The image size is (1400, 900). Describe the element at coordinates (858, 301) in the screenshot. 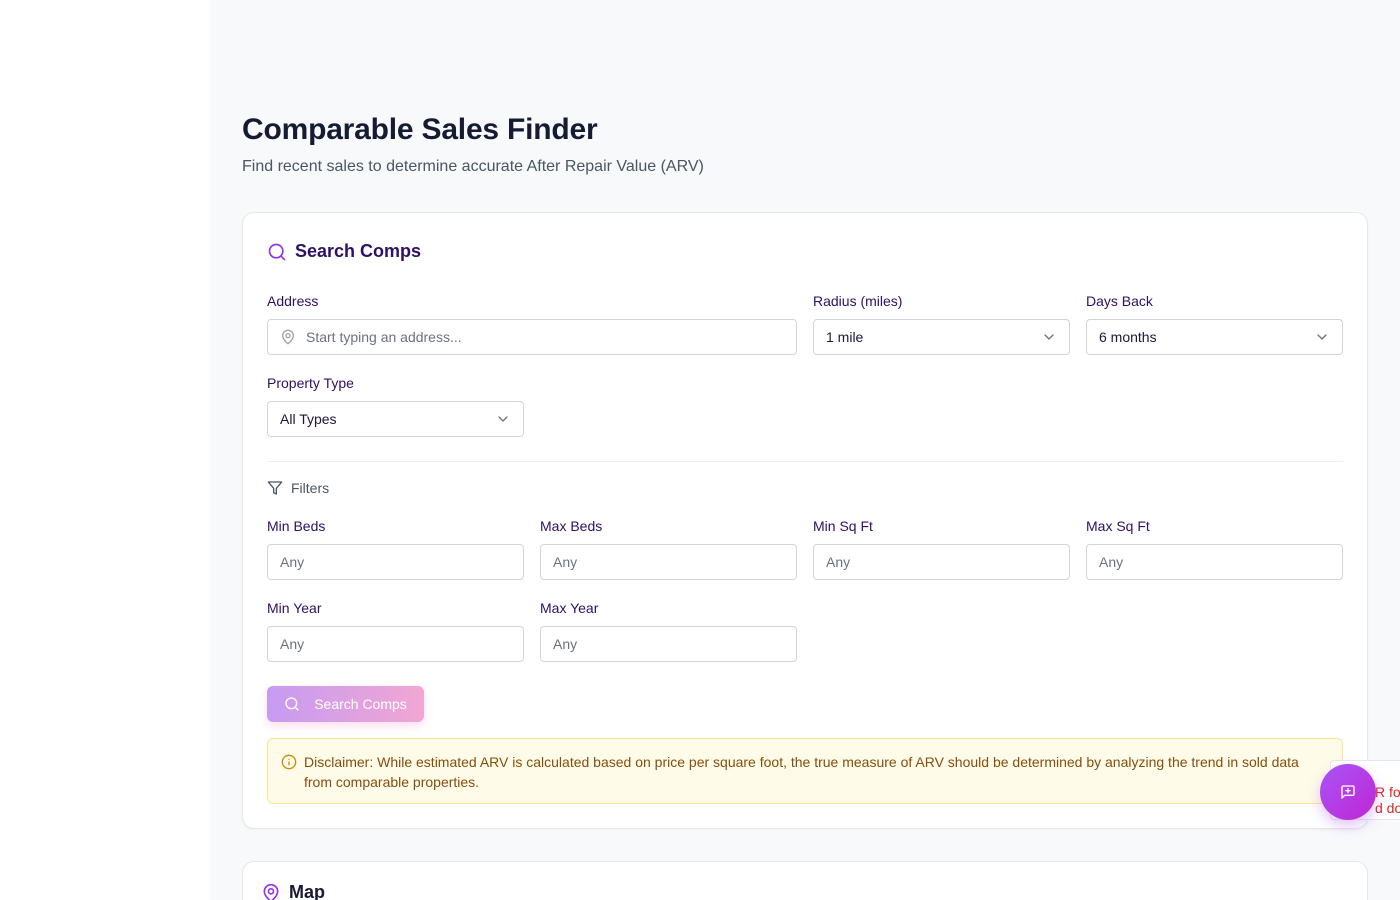

I see `radius-label: Radius (miles)` at that location.